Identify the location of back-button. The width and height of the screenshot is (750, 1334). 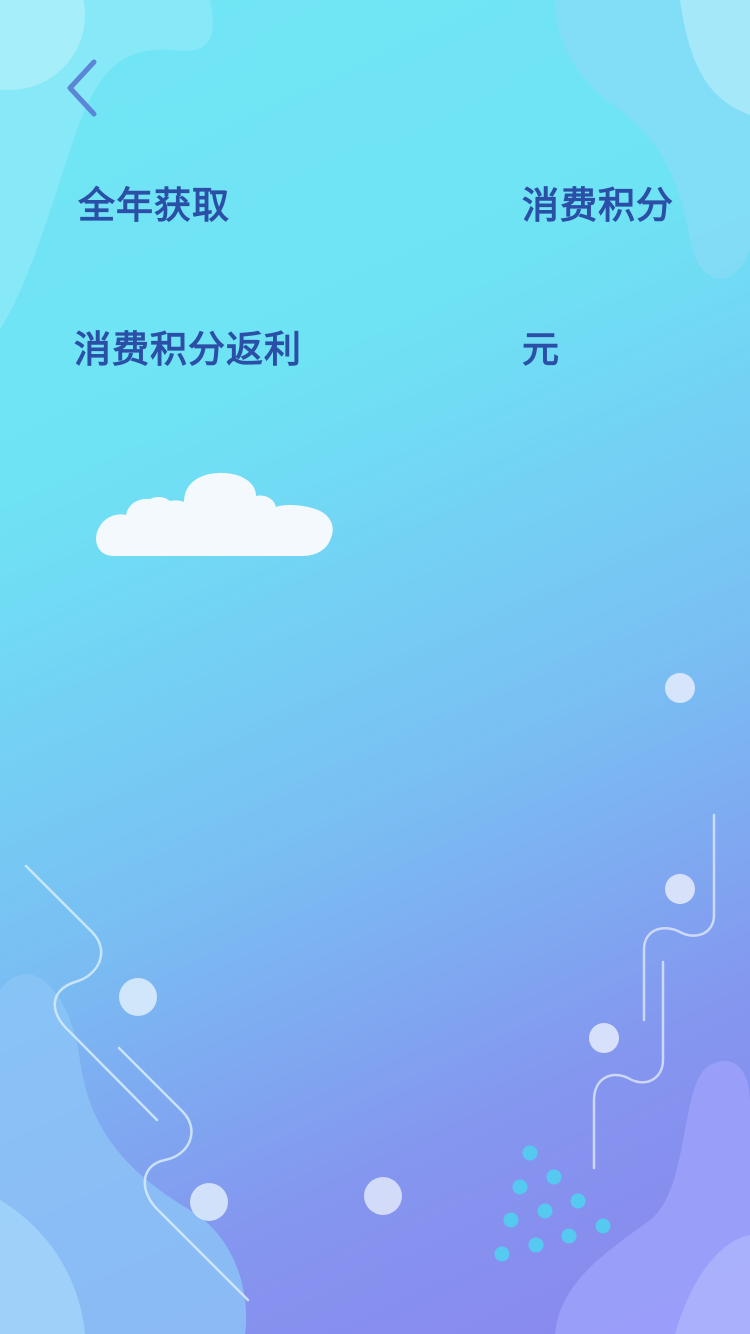
(82, 88).